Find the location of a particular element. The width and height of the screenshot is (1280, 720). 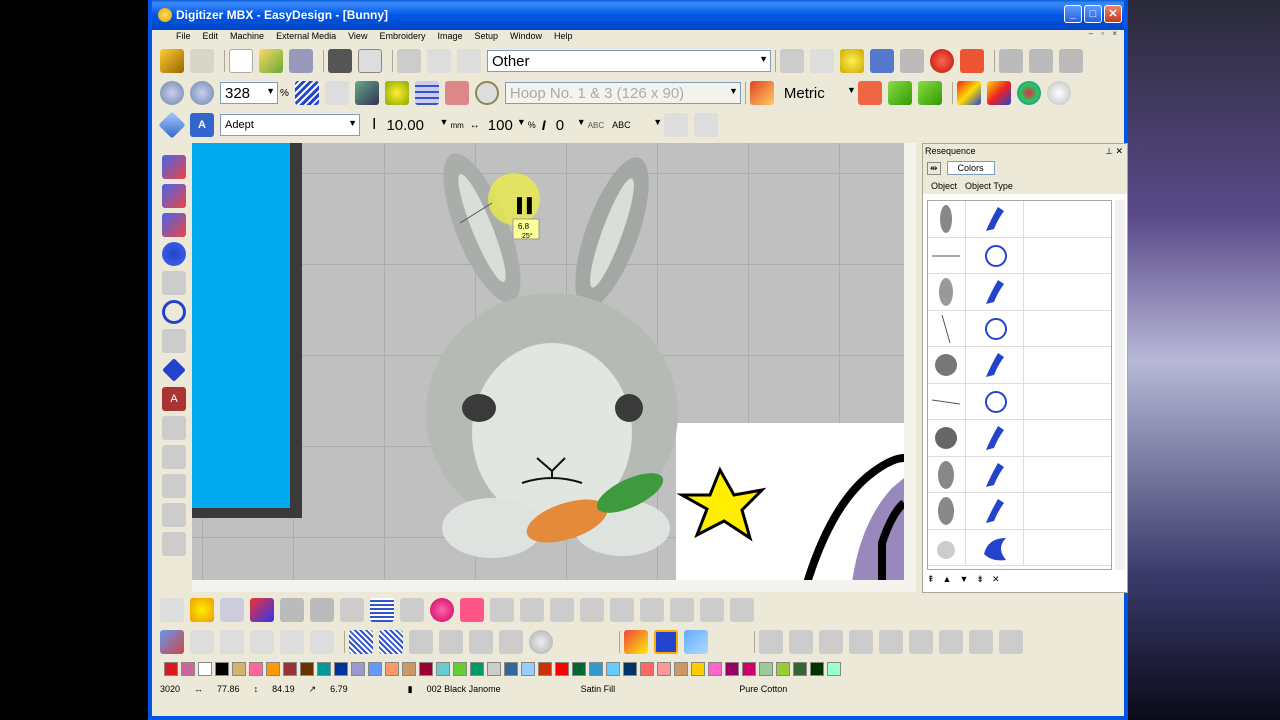

pattern-icon is located at coordinates (502, 610).